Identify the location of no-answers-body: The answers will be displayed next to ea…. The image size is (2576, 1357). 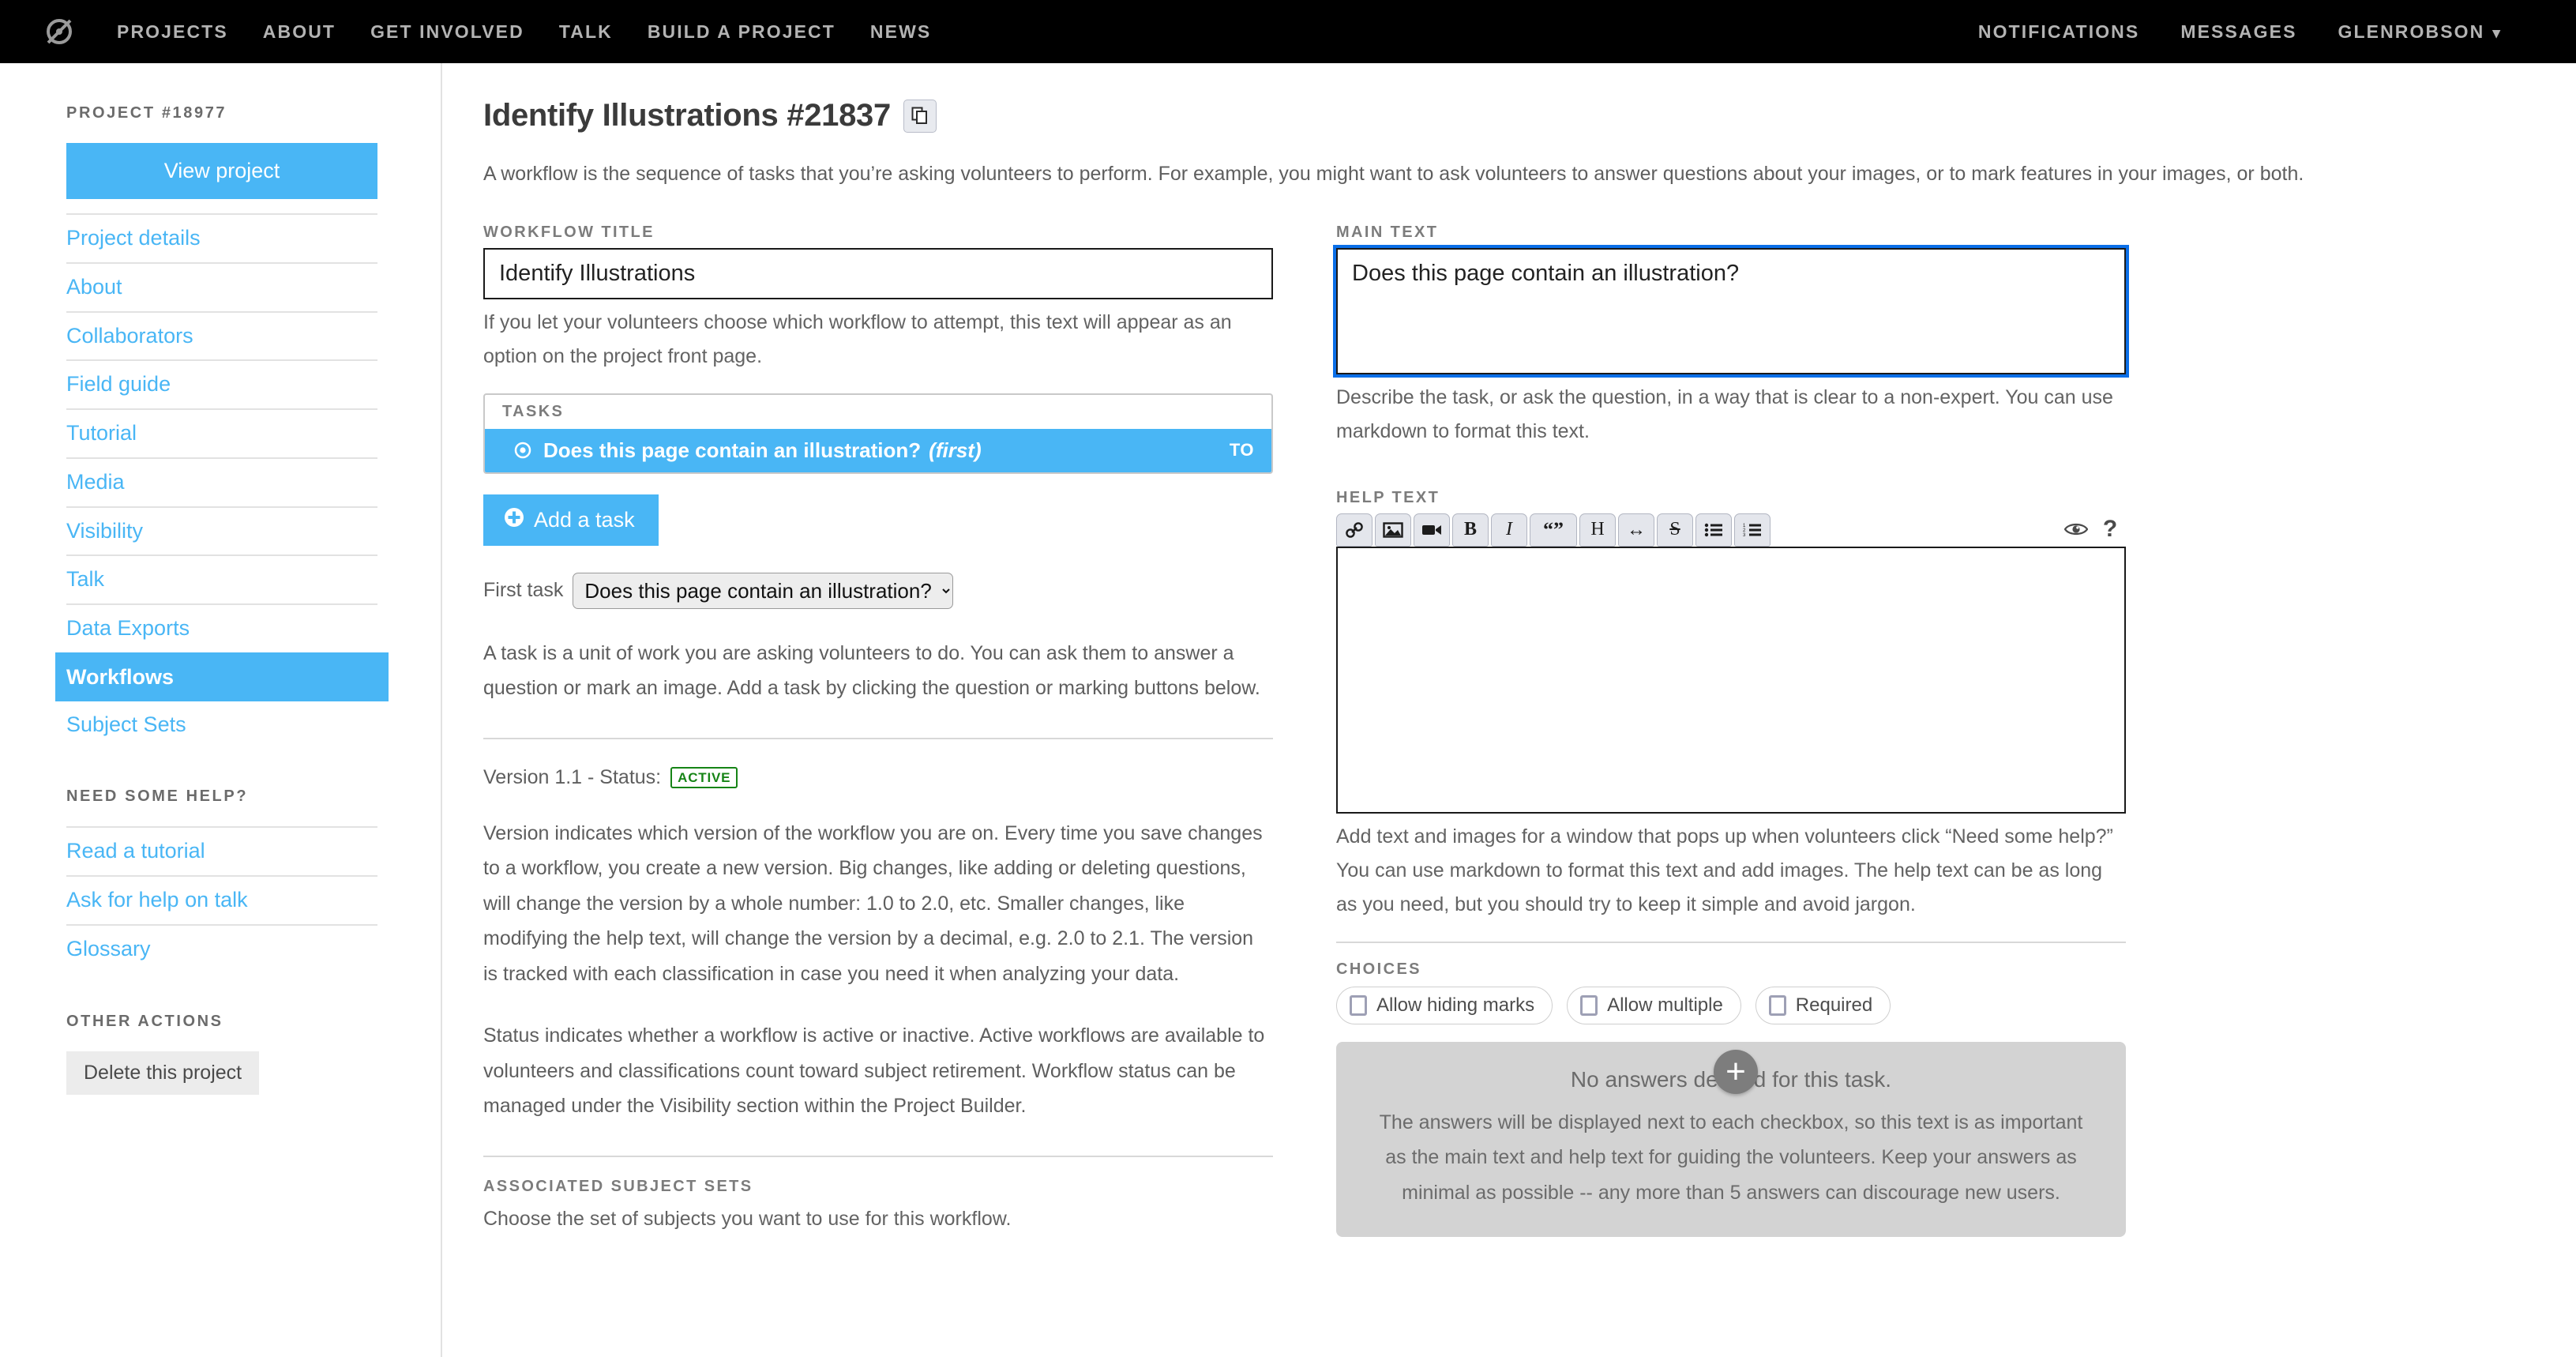
(1731, 1157).